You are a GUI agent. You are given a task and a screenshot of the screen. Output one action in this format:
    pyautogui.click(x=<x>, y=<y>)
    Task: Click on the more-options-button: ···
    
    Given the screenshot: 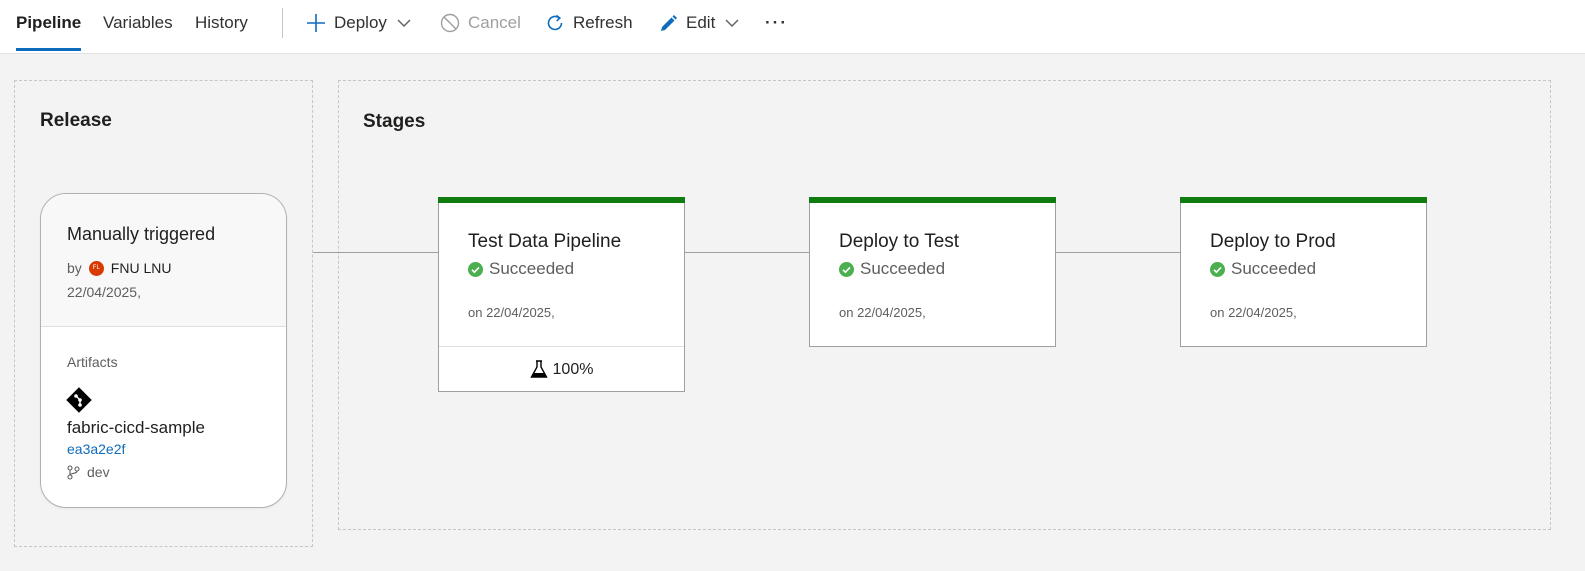 What is the action you would take?
    pyautogui.click(x=776, y=23)
    